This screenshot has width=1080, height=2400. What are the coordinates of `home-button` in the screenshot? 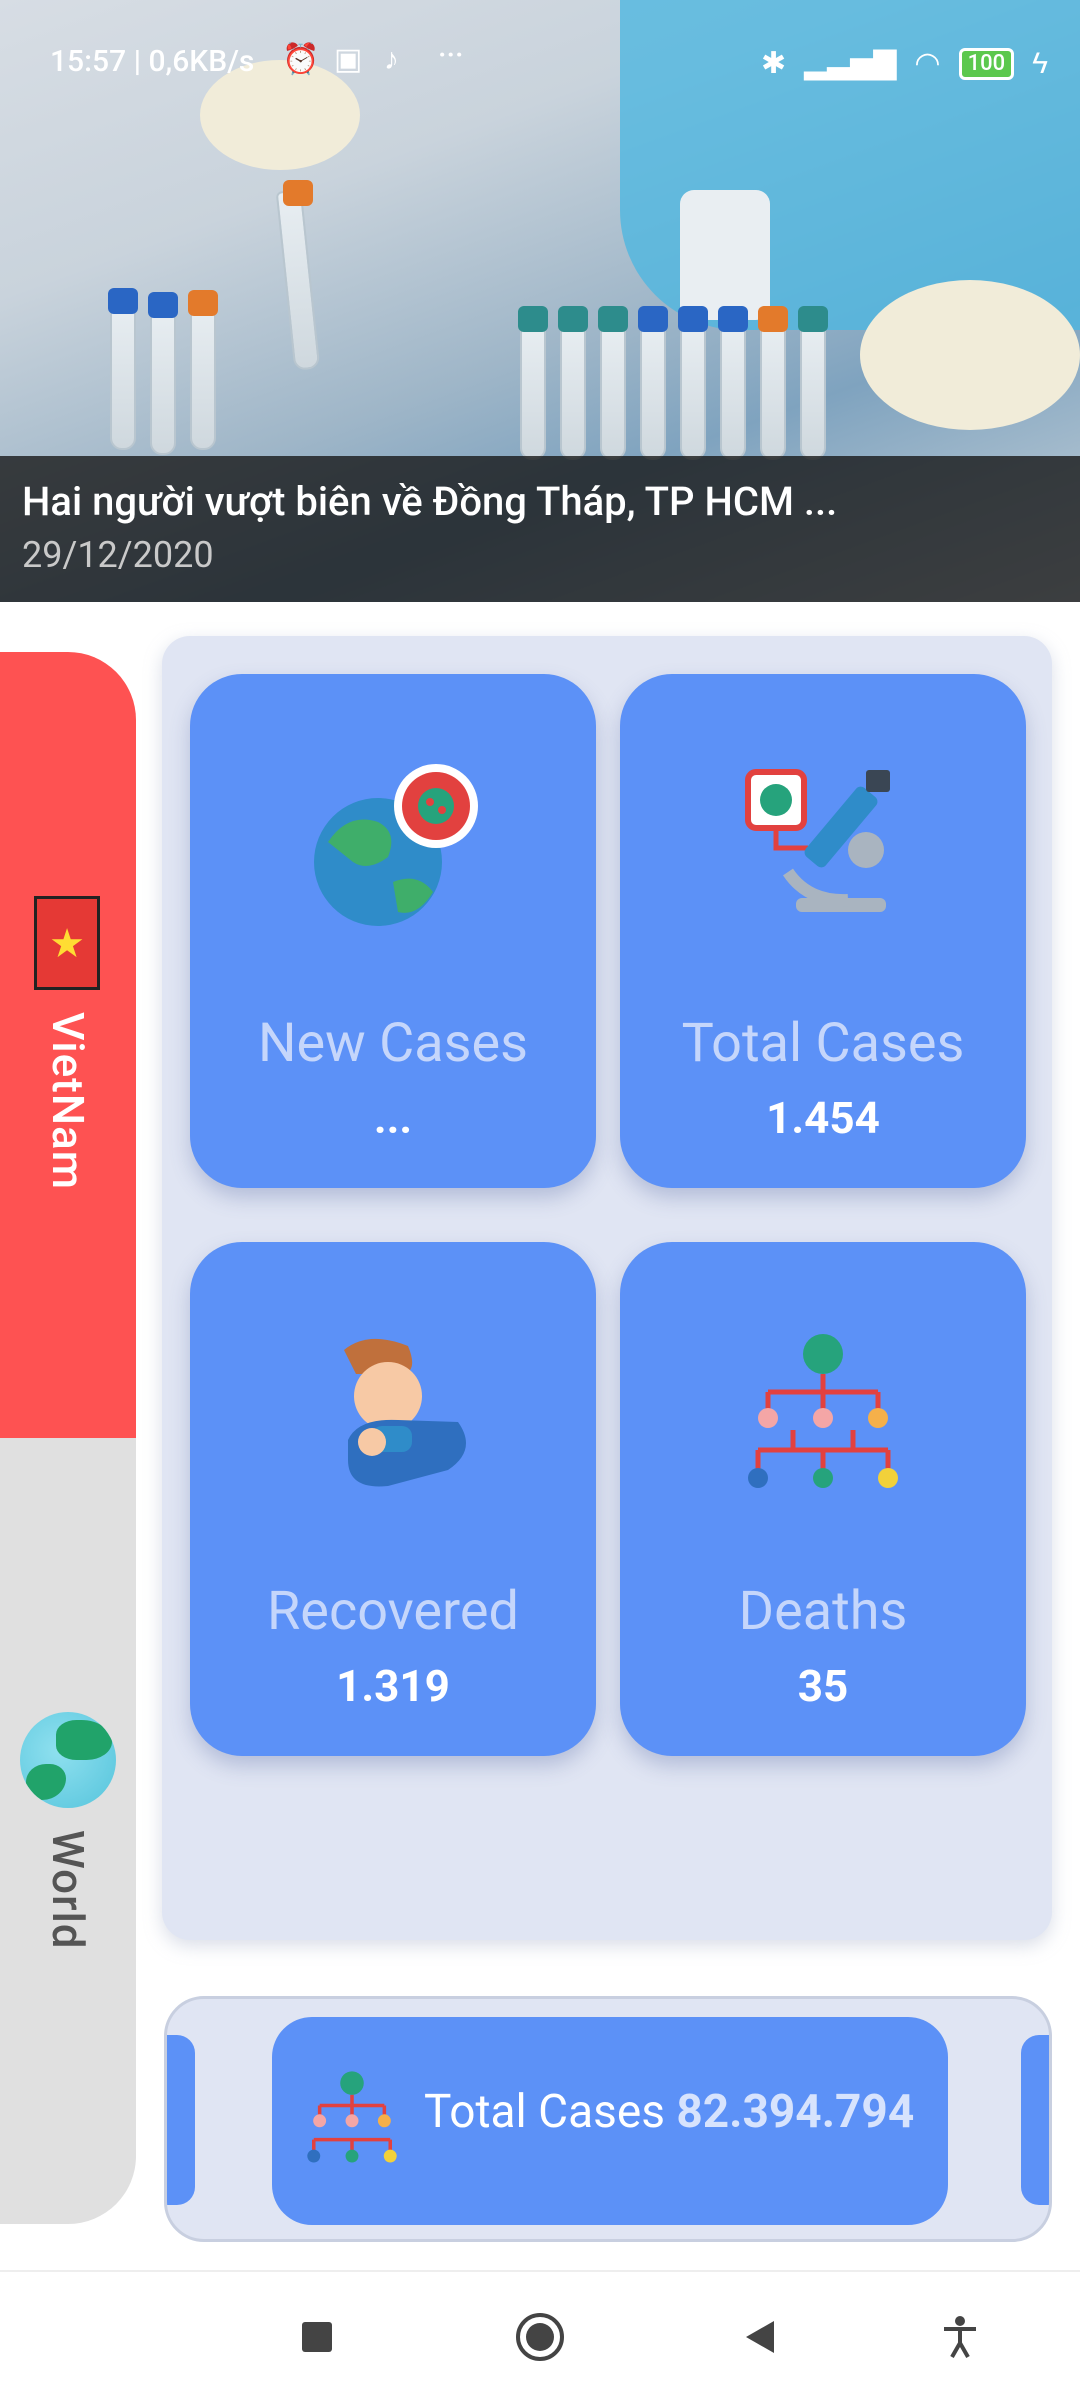 It's located at (540, 2337).